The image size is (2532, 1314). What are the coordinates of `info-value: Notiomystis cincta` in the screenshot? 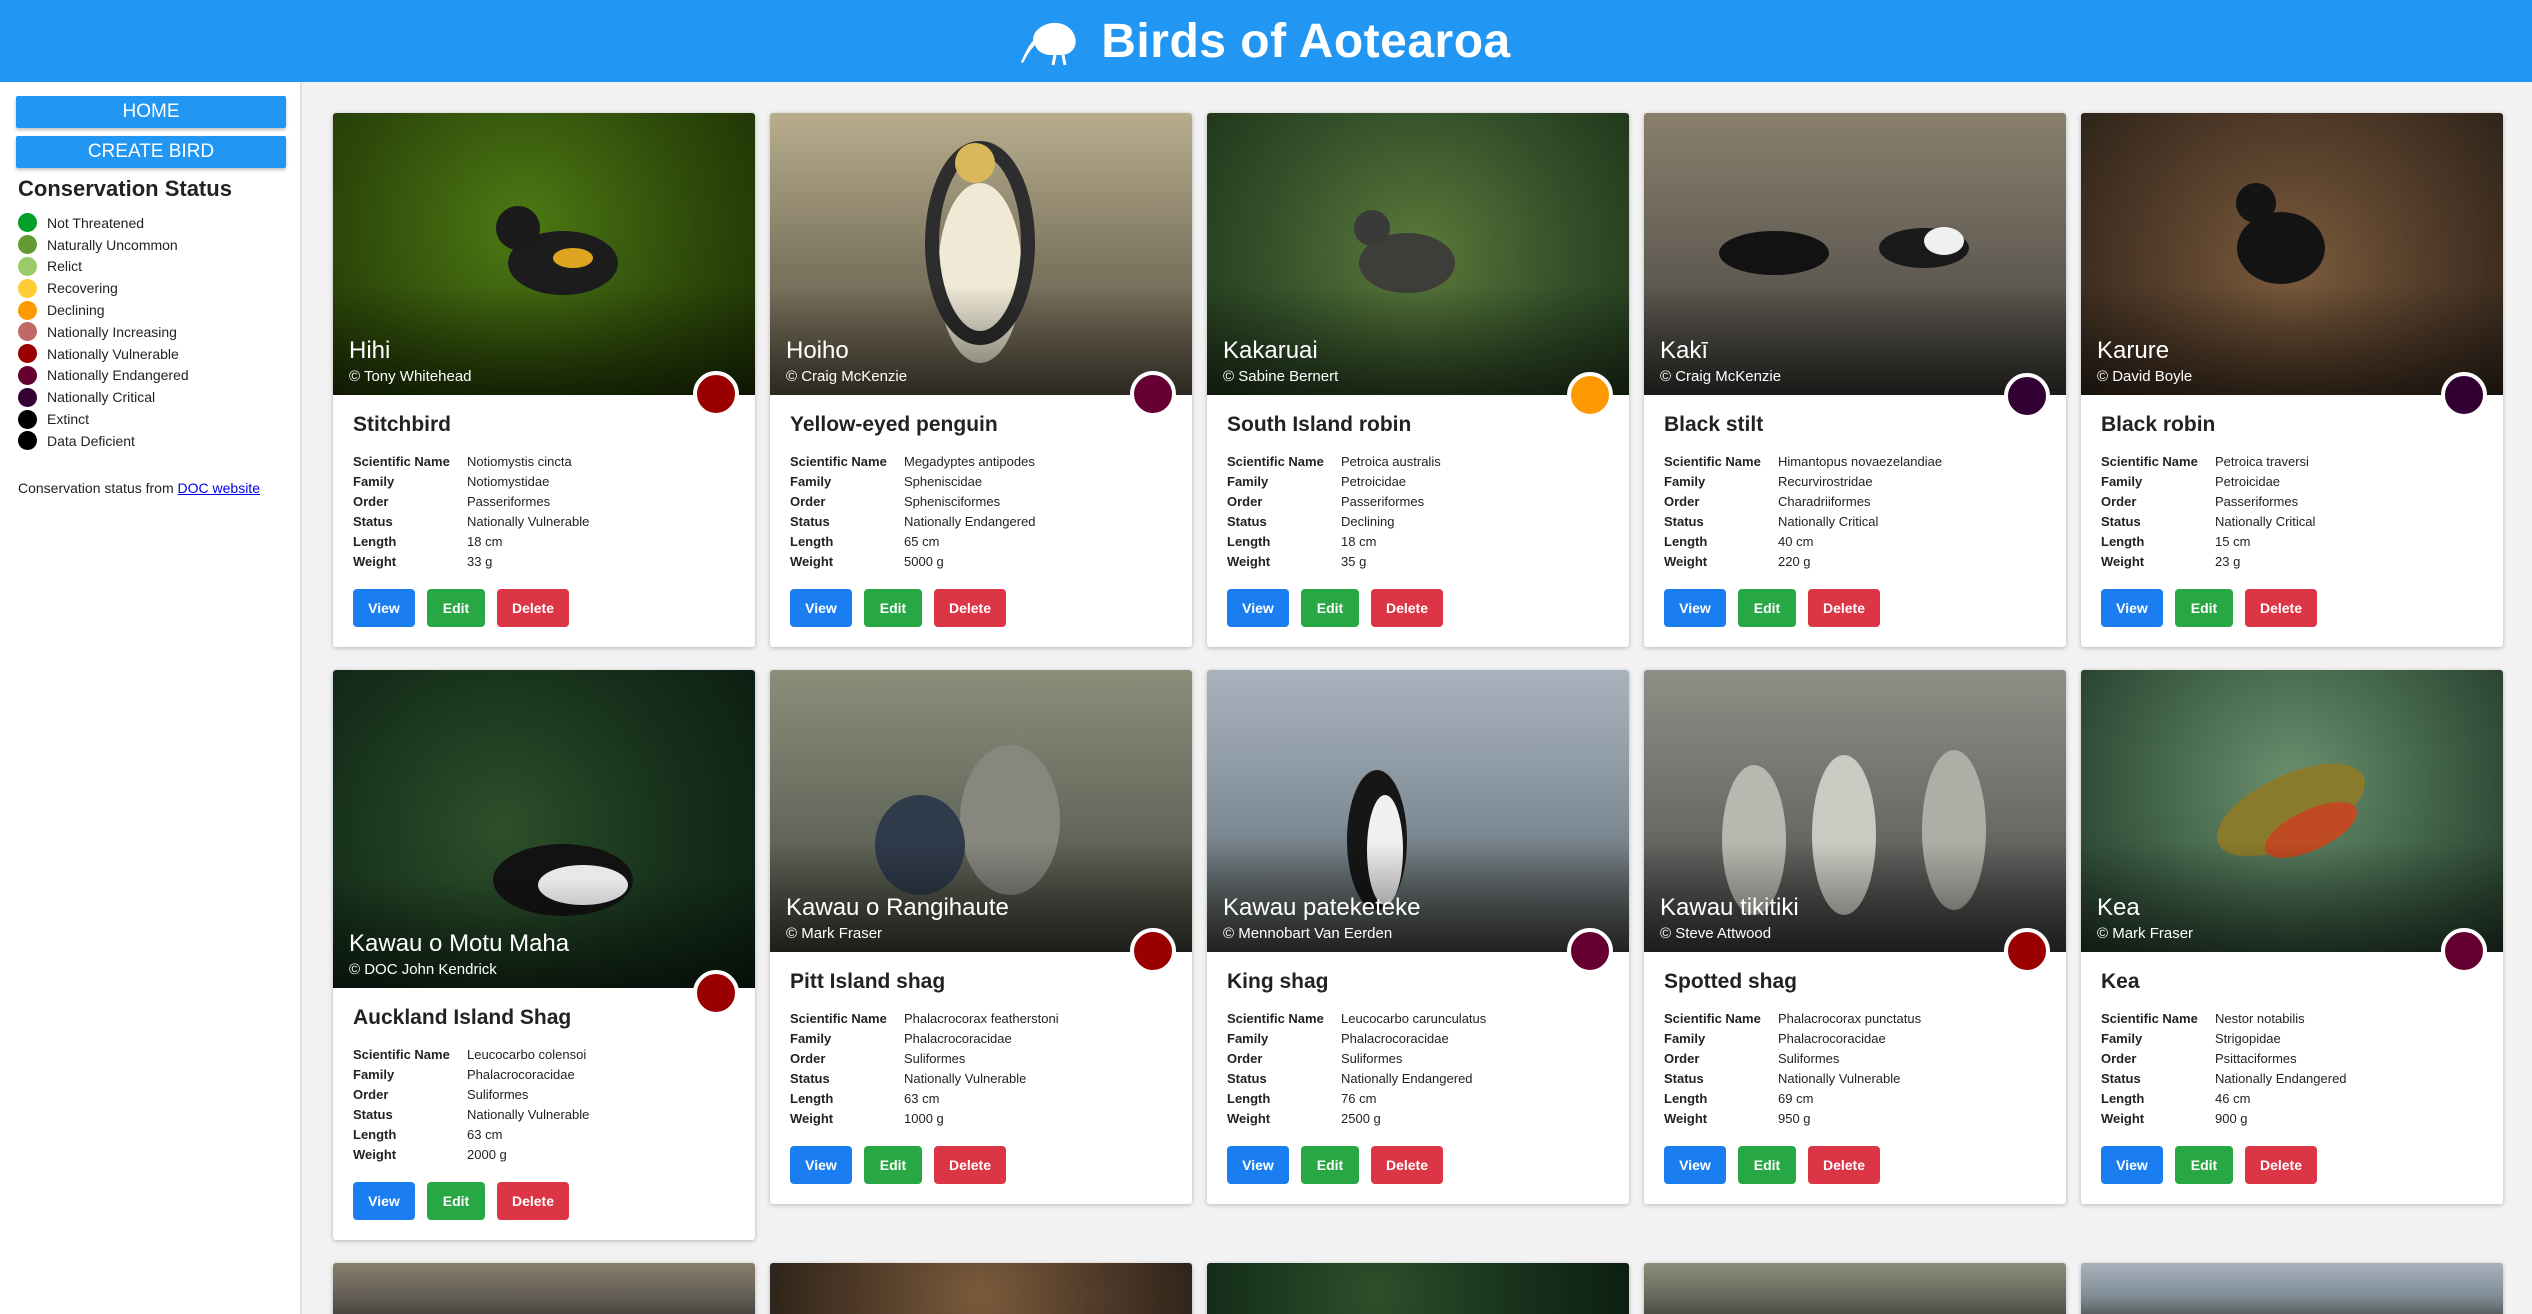 It's located at (519, 461).